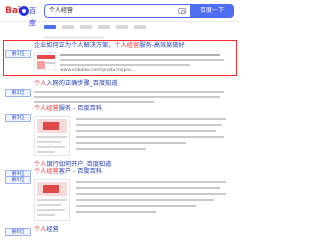  I want to click on search-query: 个人经营, so click(61, 10).